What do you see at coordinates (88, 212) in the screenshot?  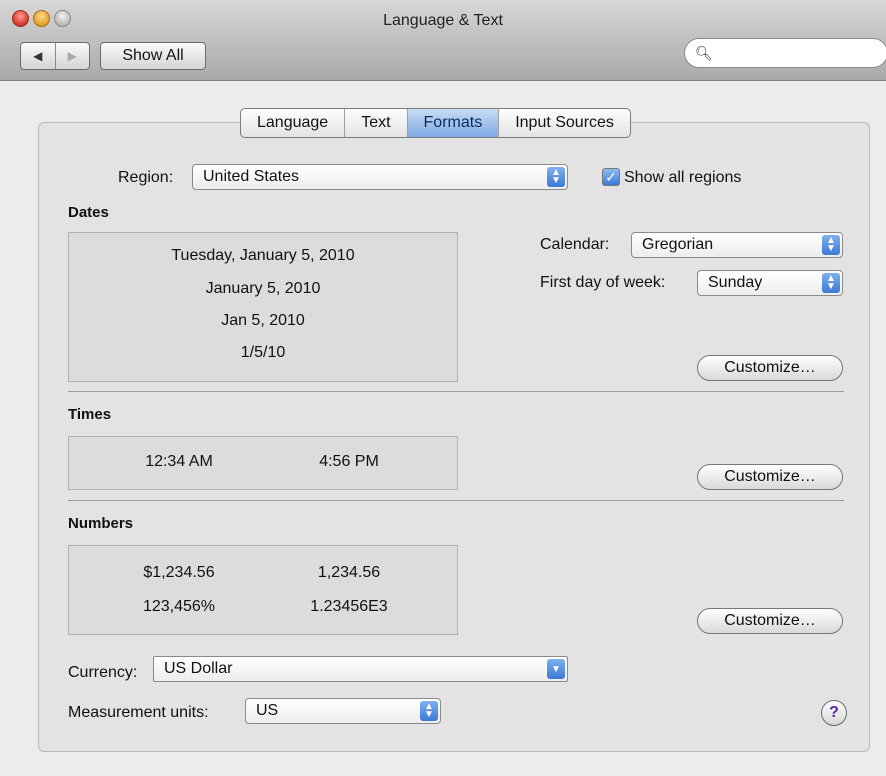 I see `dates-heading: Dates` at bounding box center [88, 212].